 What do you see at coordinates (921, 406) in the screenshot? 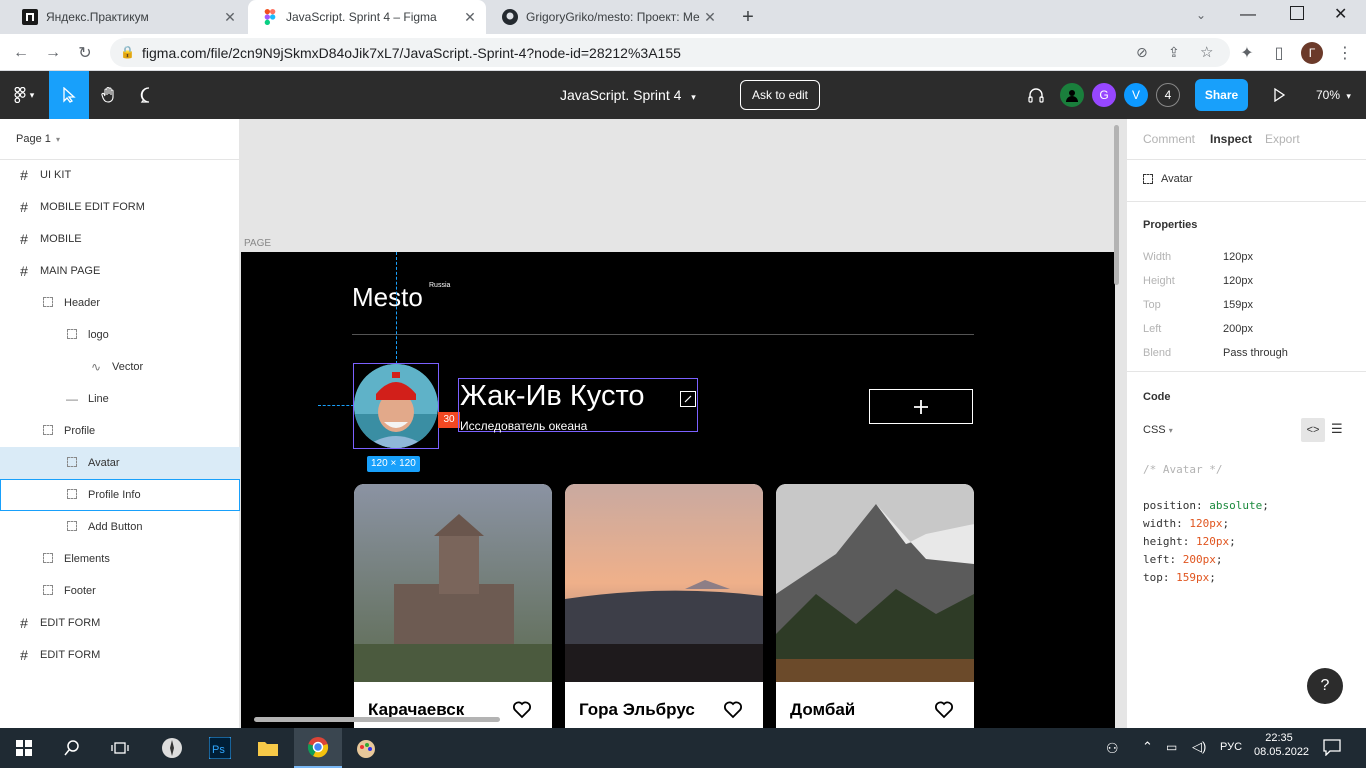
I see `add-button` at bounding box center [921, 406].